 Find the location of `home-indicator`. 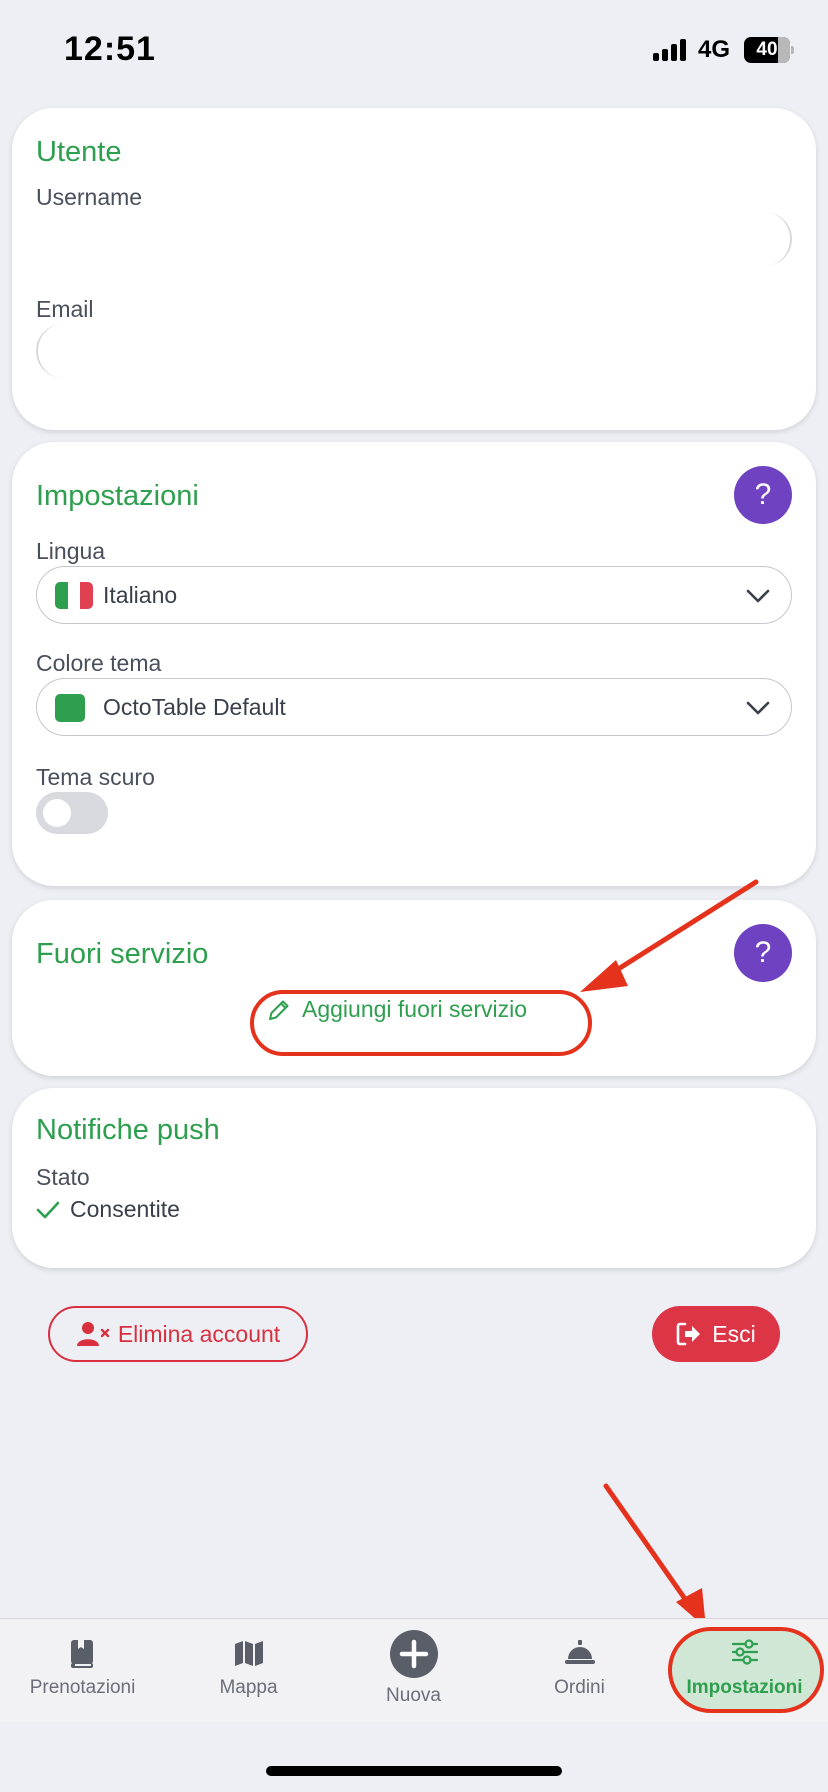

home-indicator is located at coordinates (414, 1771).